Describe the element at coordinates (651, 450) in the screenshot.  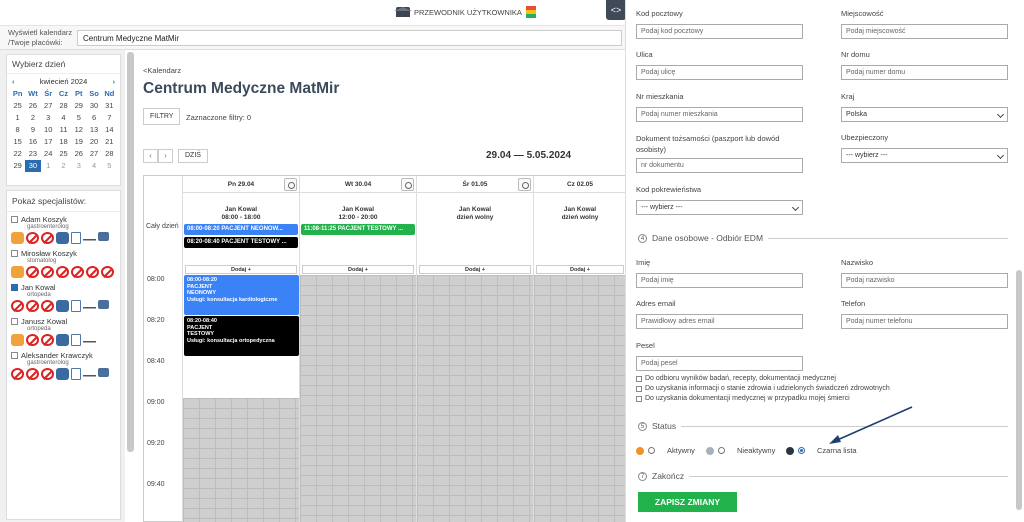
I see `status-active-radio` at that location.